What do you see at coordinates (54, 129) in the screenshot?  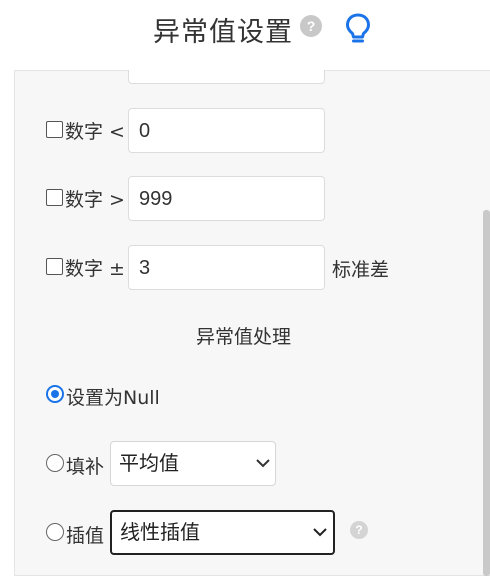 I see `lt-checkbox` at bounding box center [54, 129].